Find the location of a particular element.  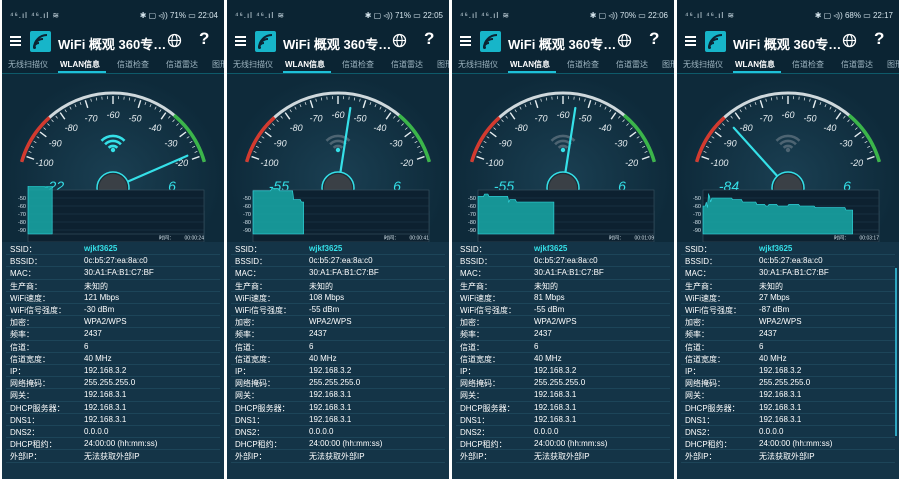

info-value-encryption: WPA2/WPS is located at coordinates (780, 322).